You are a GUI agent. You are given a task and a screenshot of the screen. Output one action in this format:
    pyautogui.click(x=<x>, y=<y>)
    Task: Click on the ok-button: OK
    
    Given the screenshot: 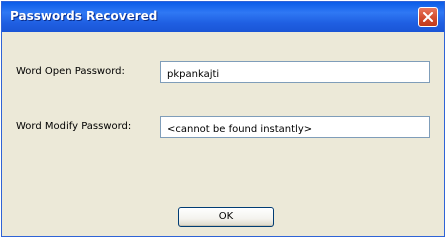 What is the action you would take?
    pyautogui.click(x=226, y=217)
    